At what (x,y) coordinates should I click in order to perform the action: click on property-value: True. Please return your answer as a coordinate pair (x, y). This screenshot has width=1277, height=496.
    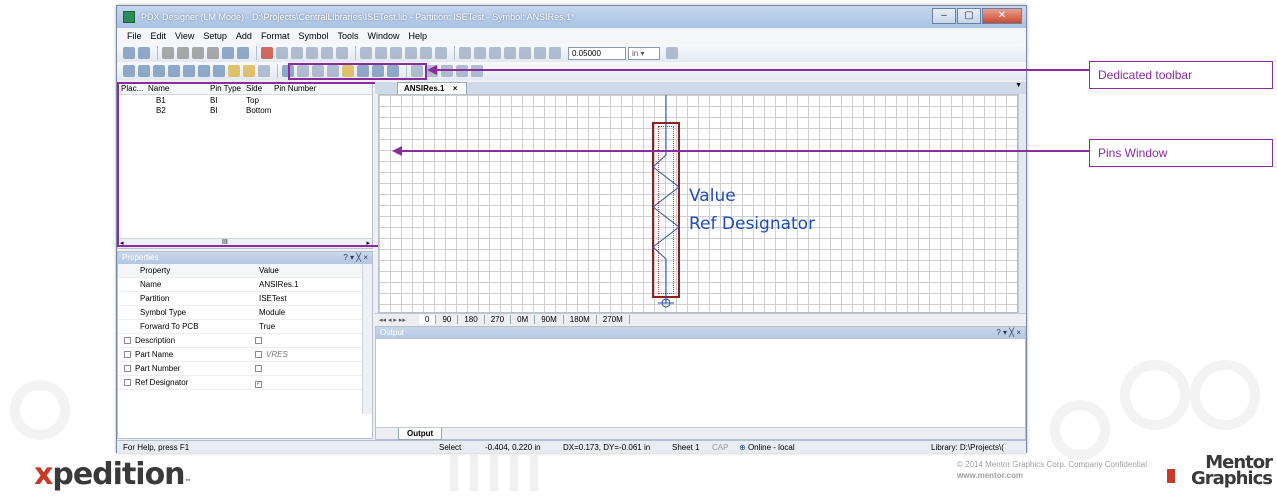
    Looking at the image, I should click on (304, 326).